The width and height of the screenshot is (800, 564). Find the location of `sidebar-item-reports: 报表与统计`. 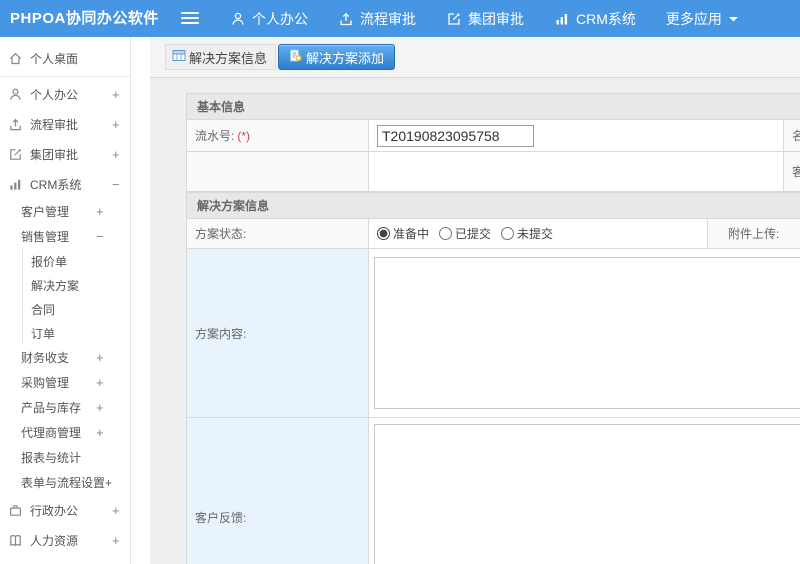

sidebar-item-reports: 报表与统计 is located at coordinates (75, 457).